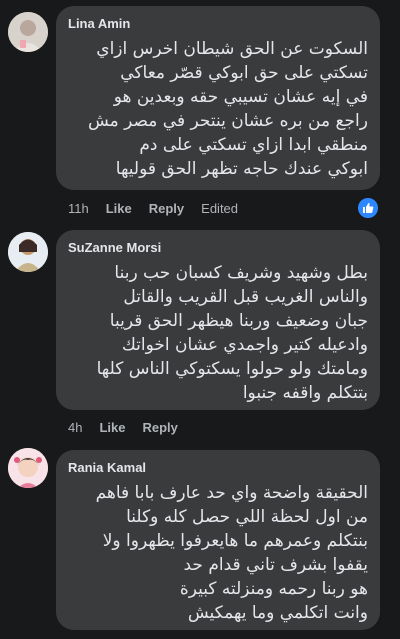 The width and height of the screenshot is (400, 639). Describe the element at coordinates (218, 23) in the screenshot. I see `comment-author: Lina Amin` at that location.